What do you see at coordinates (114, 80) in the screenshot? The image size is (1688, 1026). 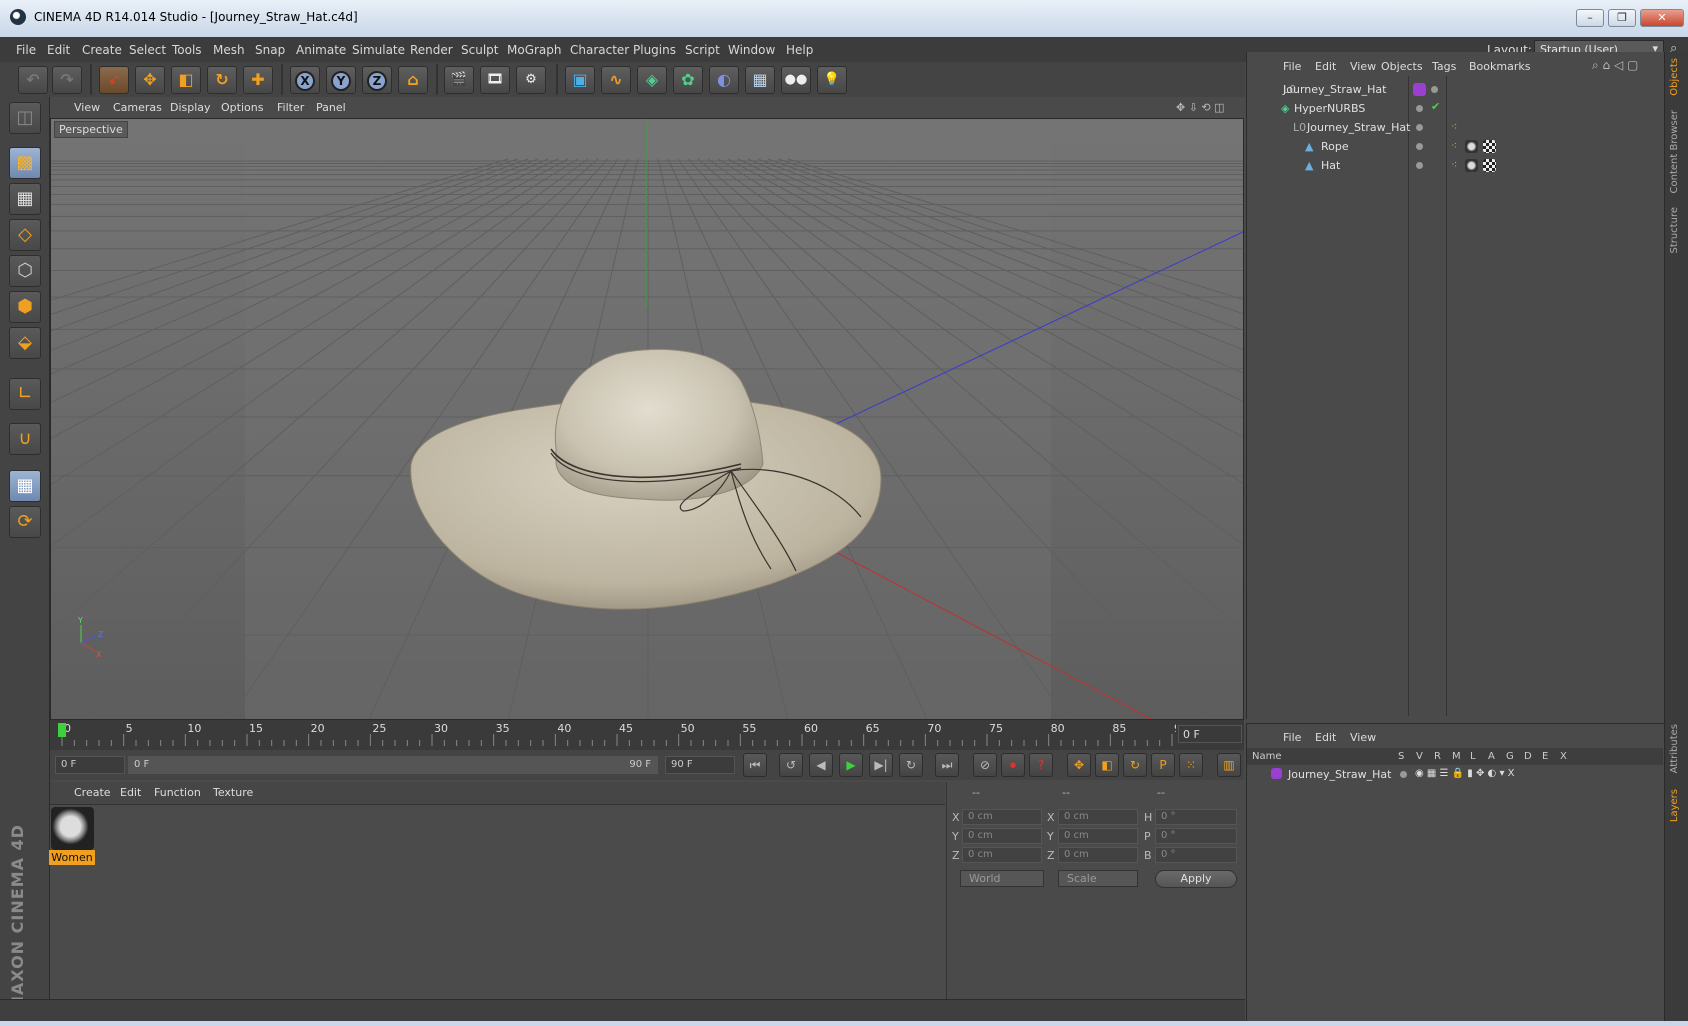 I see `live-selection-icon: ➶` at bounding box center [114, 80].